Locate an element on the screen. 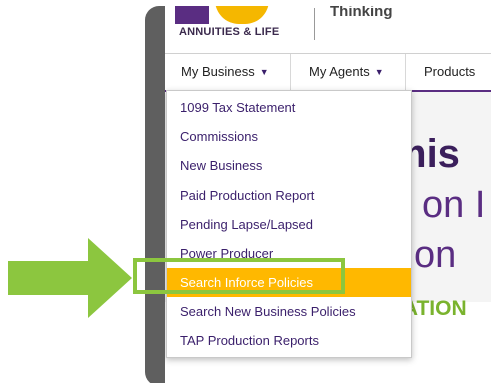  nav-item-label: Products is located at coordinates (450, 71).